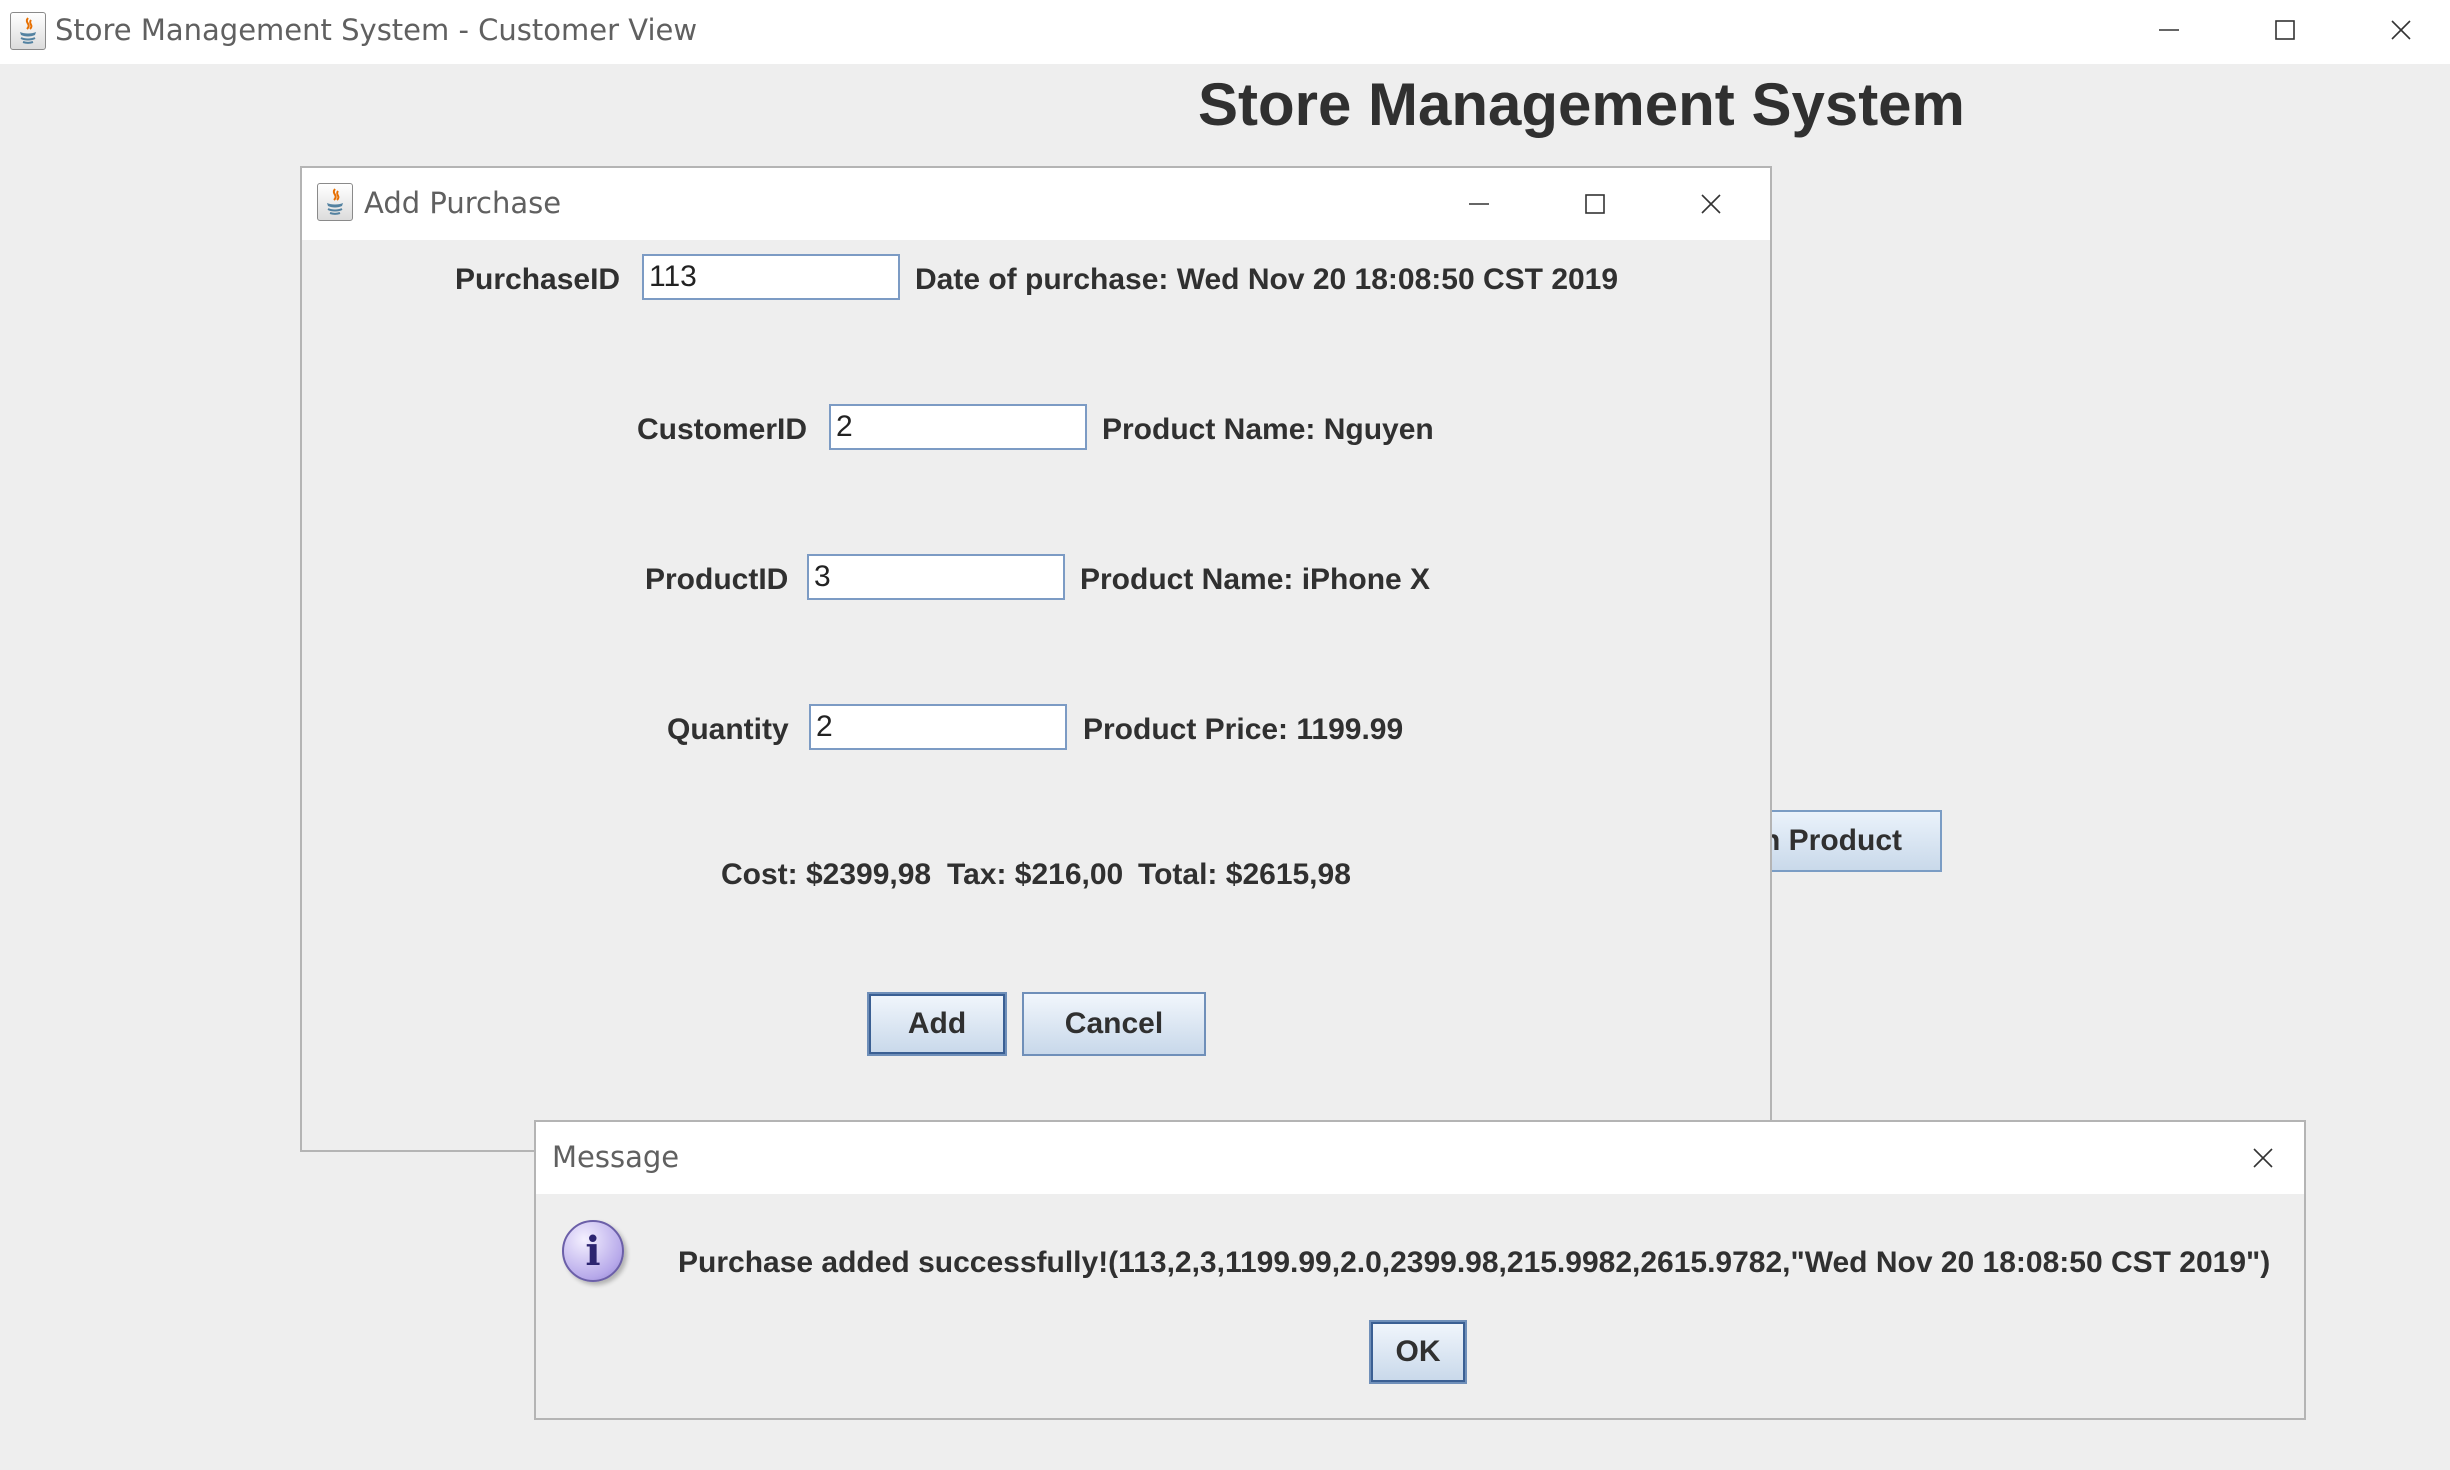 Image resolution: width=2450 pixels, height=1470 pixels. I want to click on cancel-button: Cancel, so click(1114, 1024).